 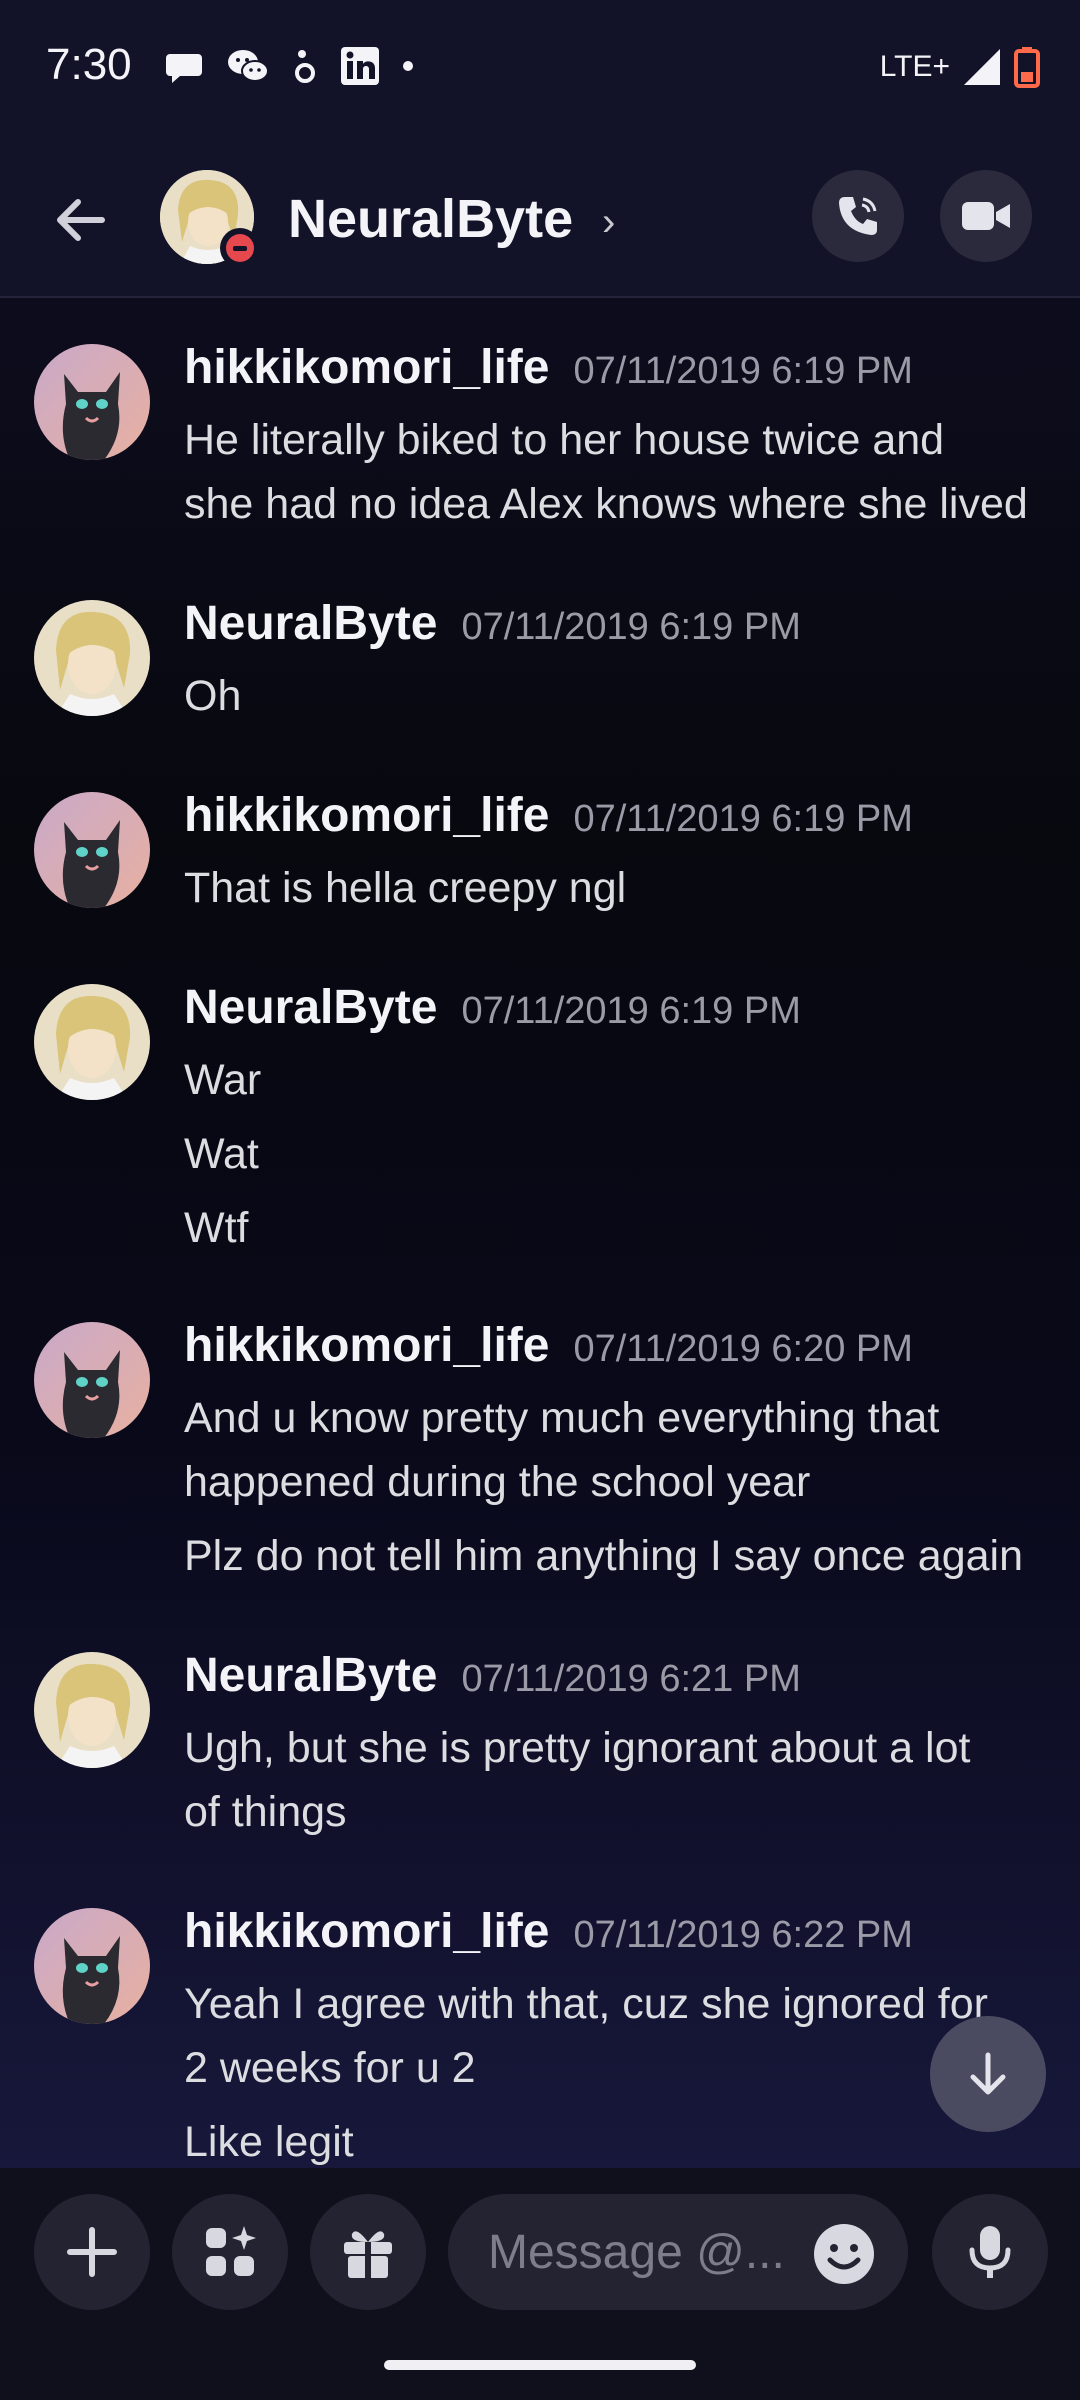 What do you see at coordinates (184, 68) in the screenshot?
I see `chat-bubble-icon` at bounding box center [184, 68].